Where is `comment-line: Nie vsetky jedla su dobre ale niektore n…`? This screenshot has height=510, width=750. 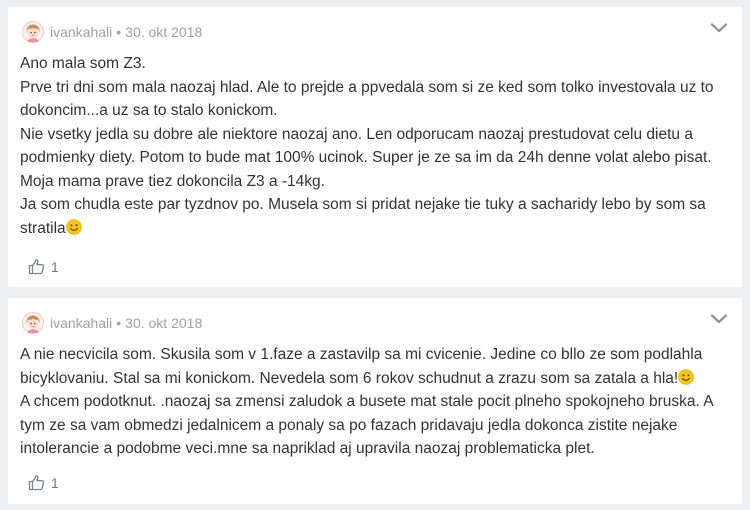 comment-line: Nie vsetky jedla su dobre ale niektore n… is located at coordinates (366, 157).